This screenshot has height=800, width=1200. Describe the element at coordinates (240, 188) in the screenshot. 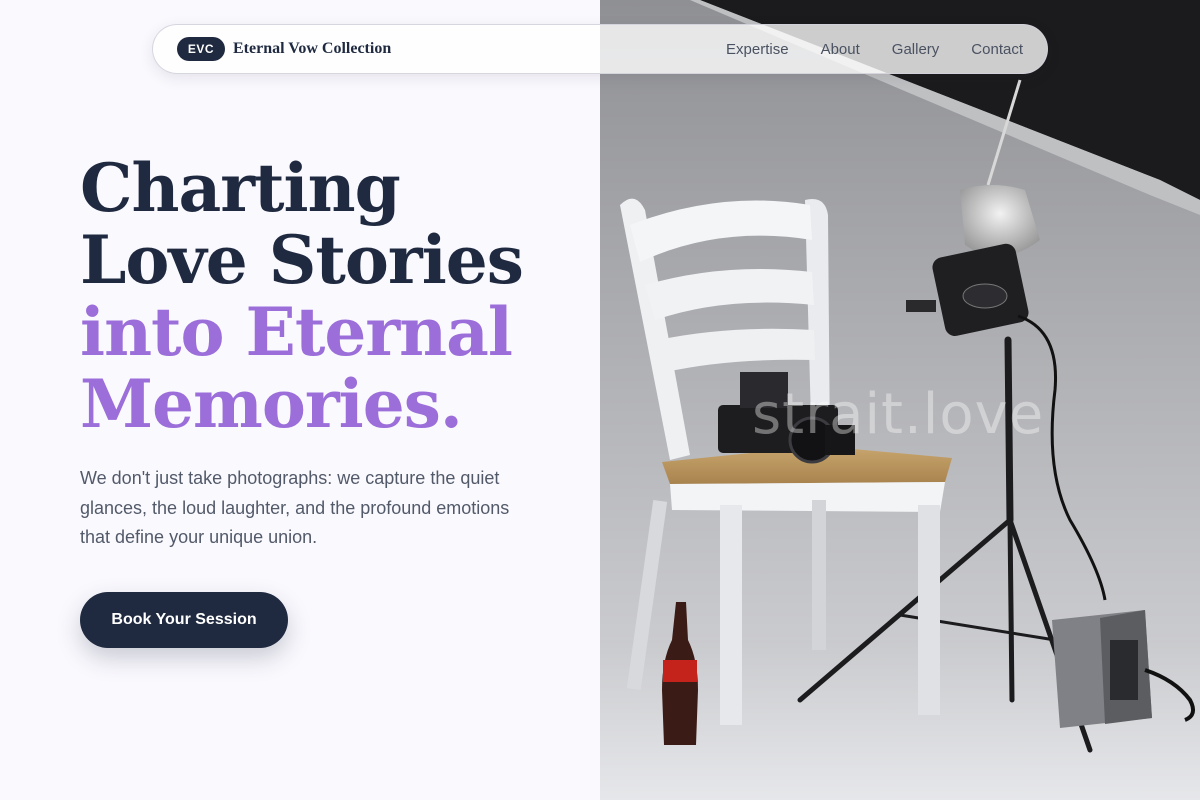

I see `hero-title-line-1: Charting` at that location.